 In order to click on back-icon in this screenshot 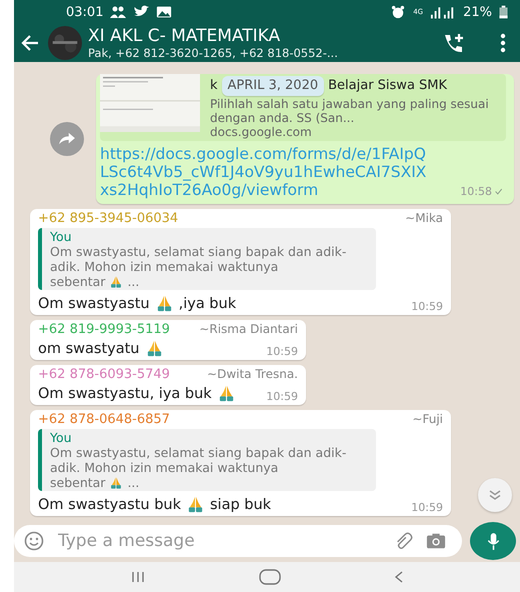, I will do `click(399, 577)`.